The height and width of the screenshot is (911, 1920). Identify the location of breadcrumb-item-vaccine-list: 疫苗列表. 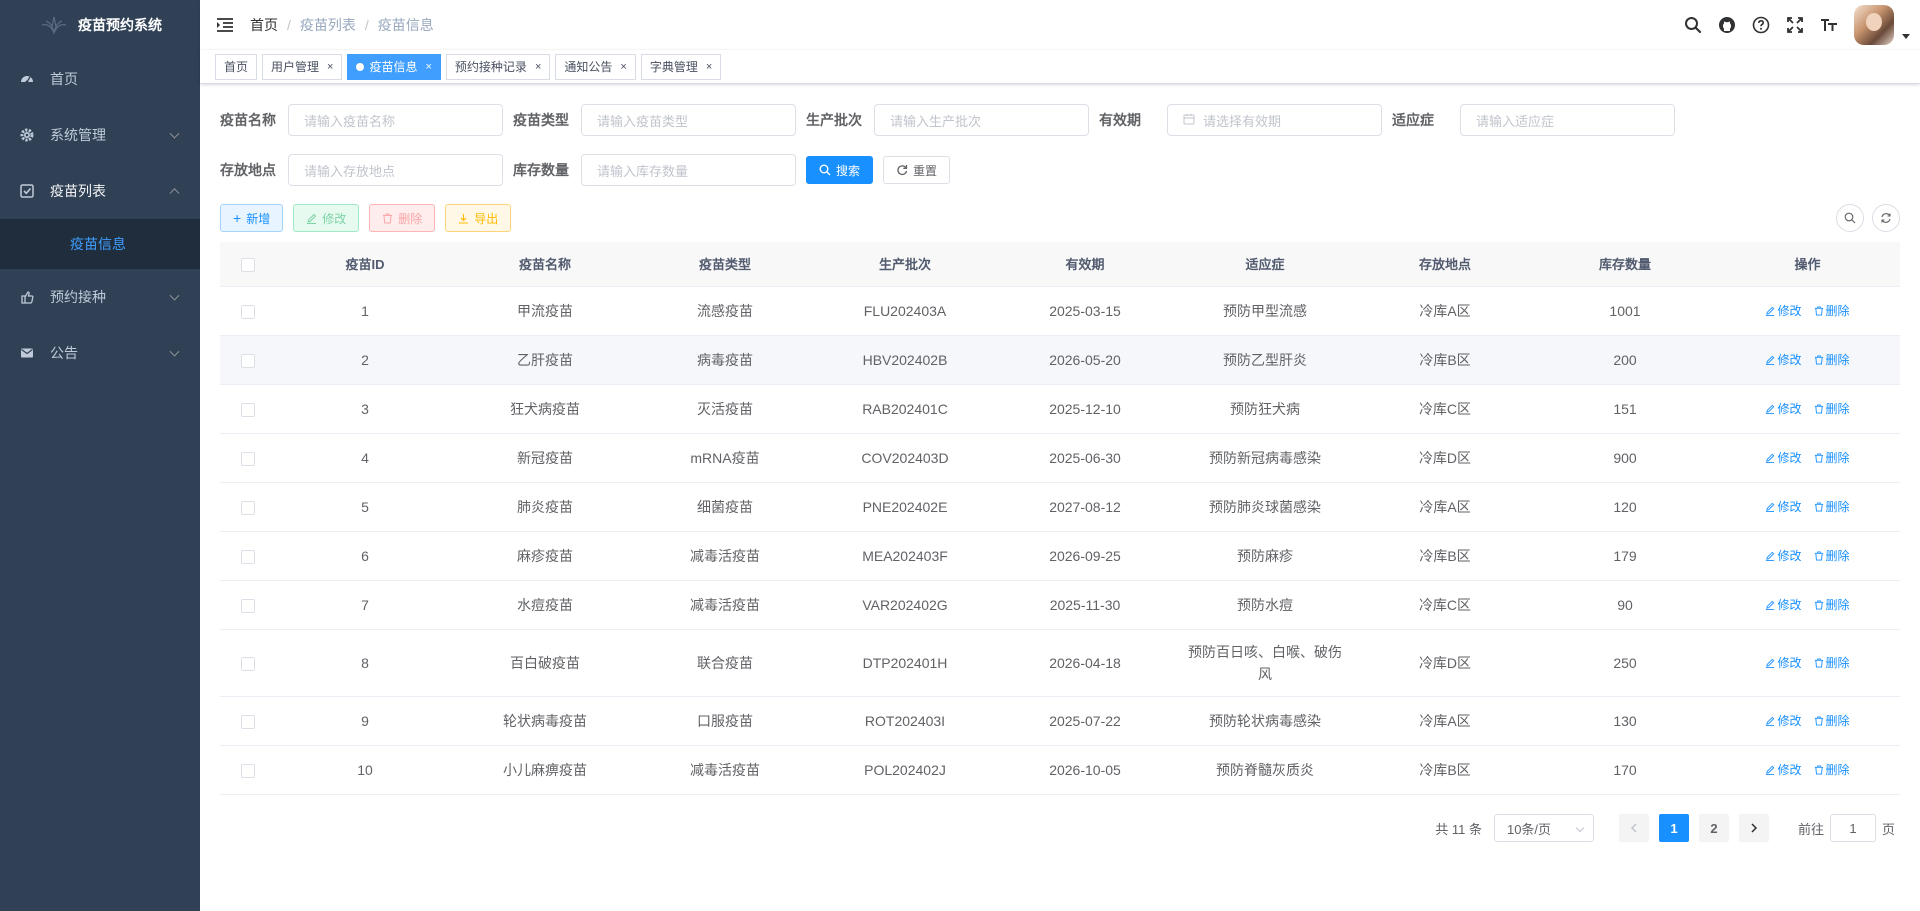
(328, 25).